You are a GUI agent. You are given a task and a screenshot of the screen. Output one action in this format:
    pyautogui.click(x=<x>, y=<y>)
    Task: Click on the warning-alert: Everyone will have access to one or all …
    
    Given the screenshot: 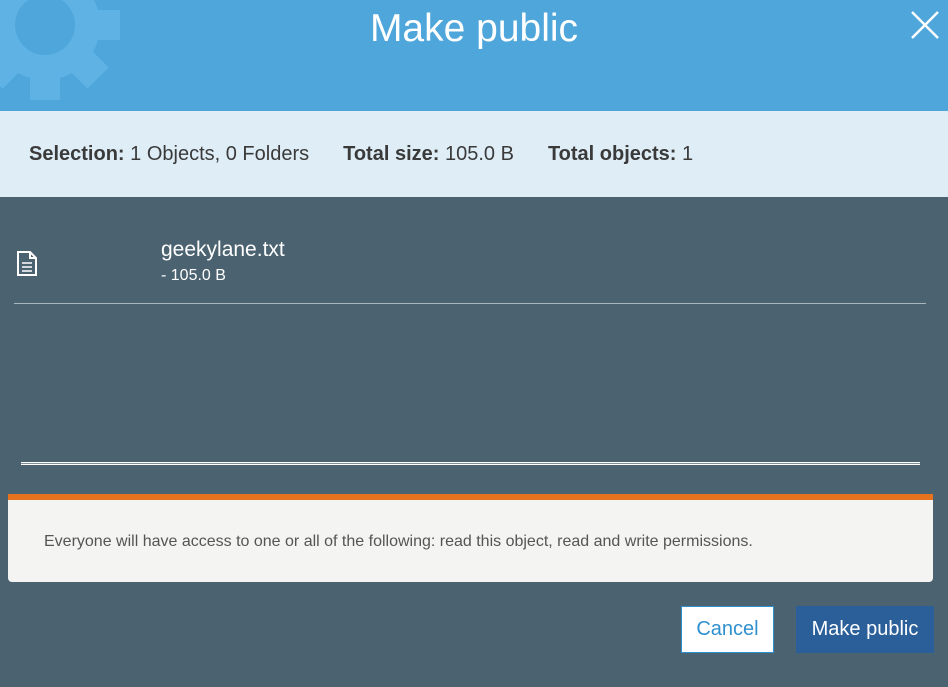 What is the action you would take?
    pyautogui.click(x=470, y=538)
    